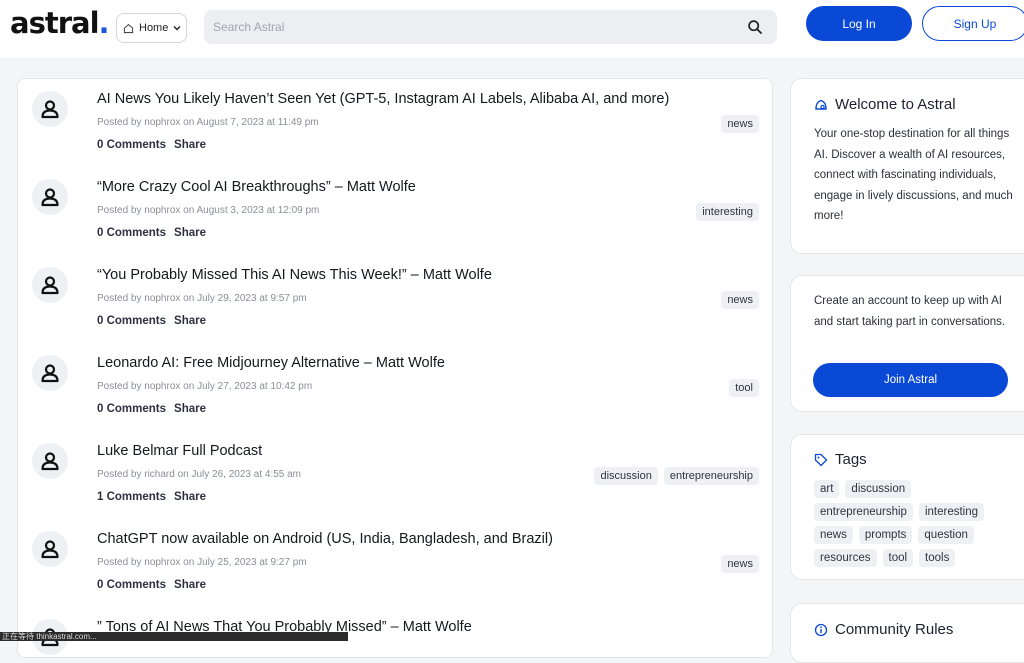  I want to click on tags-title: Tags, so click(851, 459).